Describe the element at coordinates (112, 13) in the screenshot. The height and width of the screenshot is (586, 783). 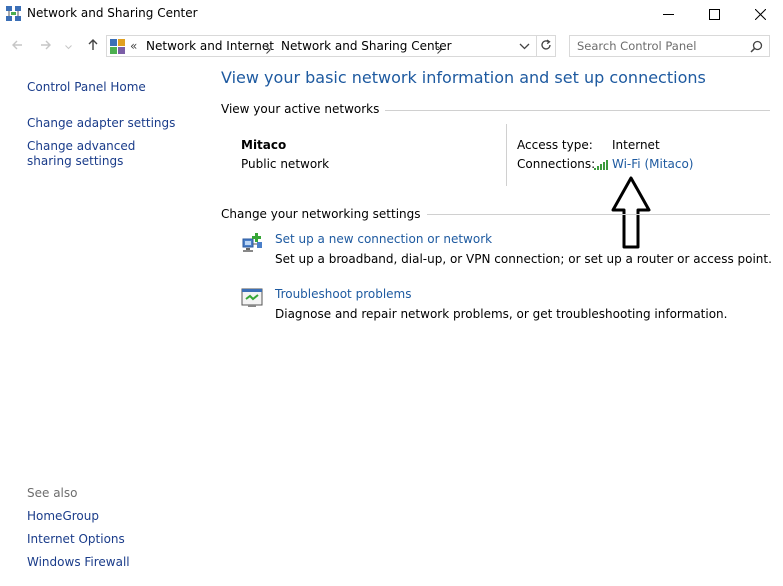
I see `window-title: Network and Sharing Center` at that location.